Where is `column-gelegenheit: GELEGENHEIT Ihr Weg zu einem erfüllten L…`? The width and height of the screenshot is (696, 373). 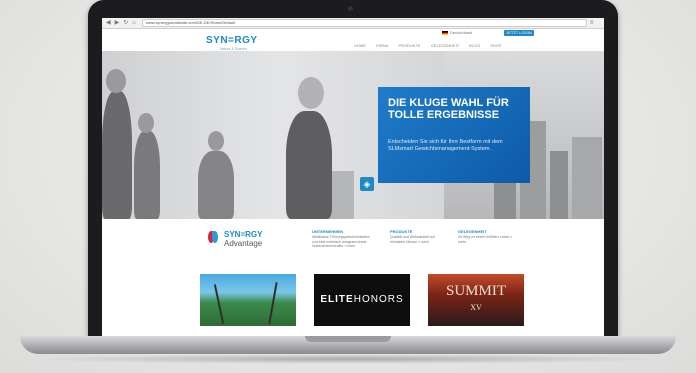 column-gelegenheit: GELEGENHEIT Ihr Weg zu einem erfüllten L… is located at coordinates (488, 236).